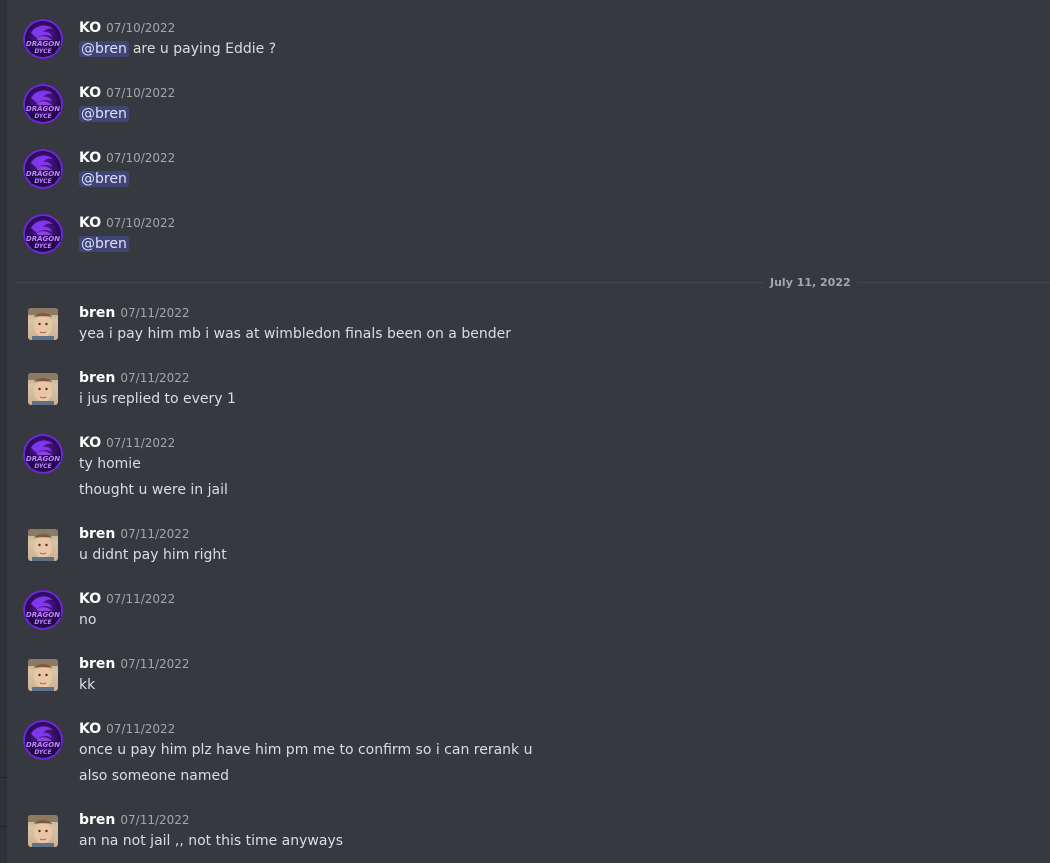 This screenshot has width=1050, height=863. Describe the element at coordinates (3, 431) in the screenshot. I see `left-scroll-strip` at that location.